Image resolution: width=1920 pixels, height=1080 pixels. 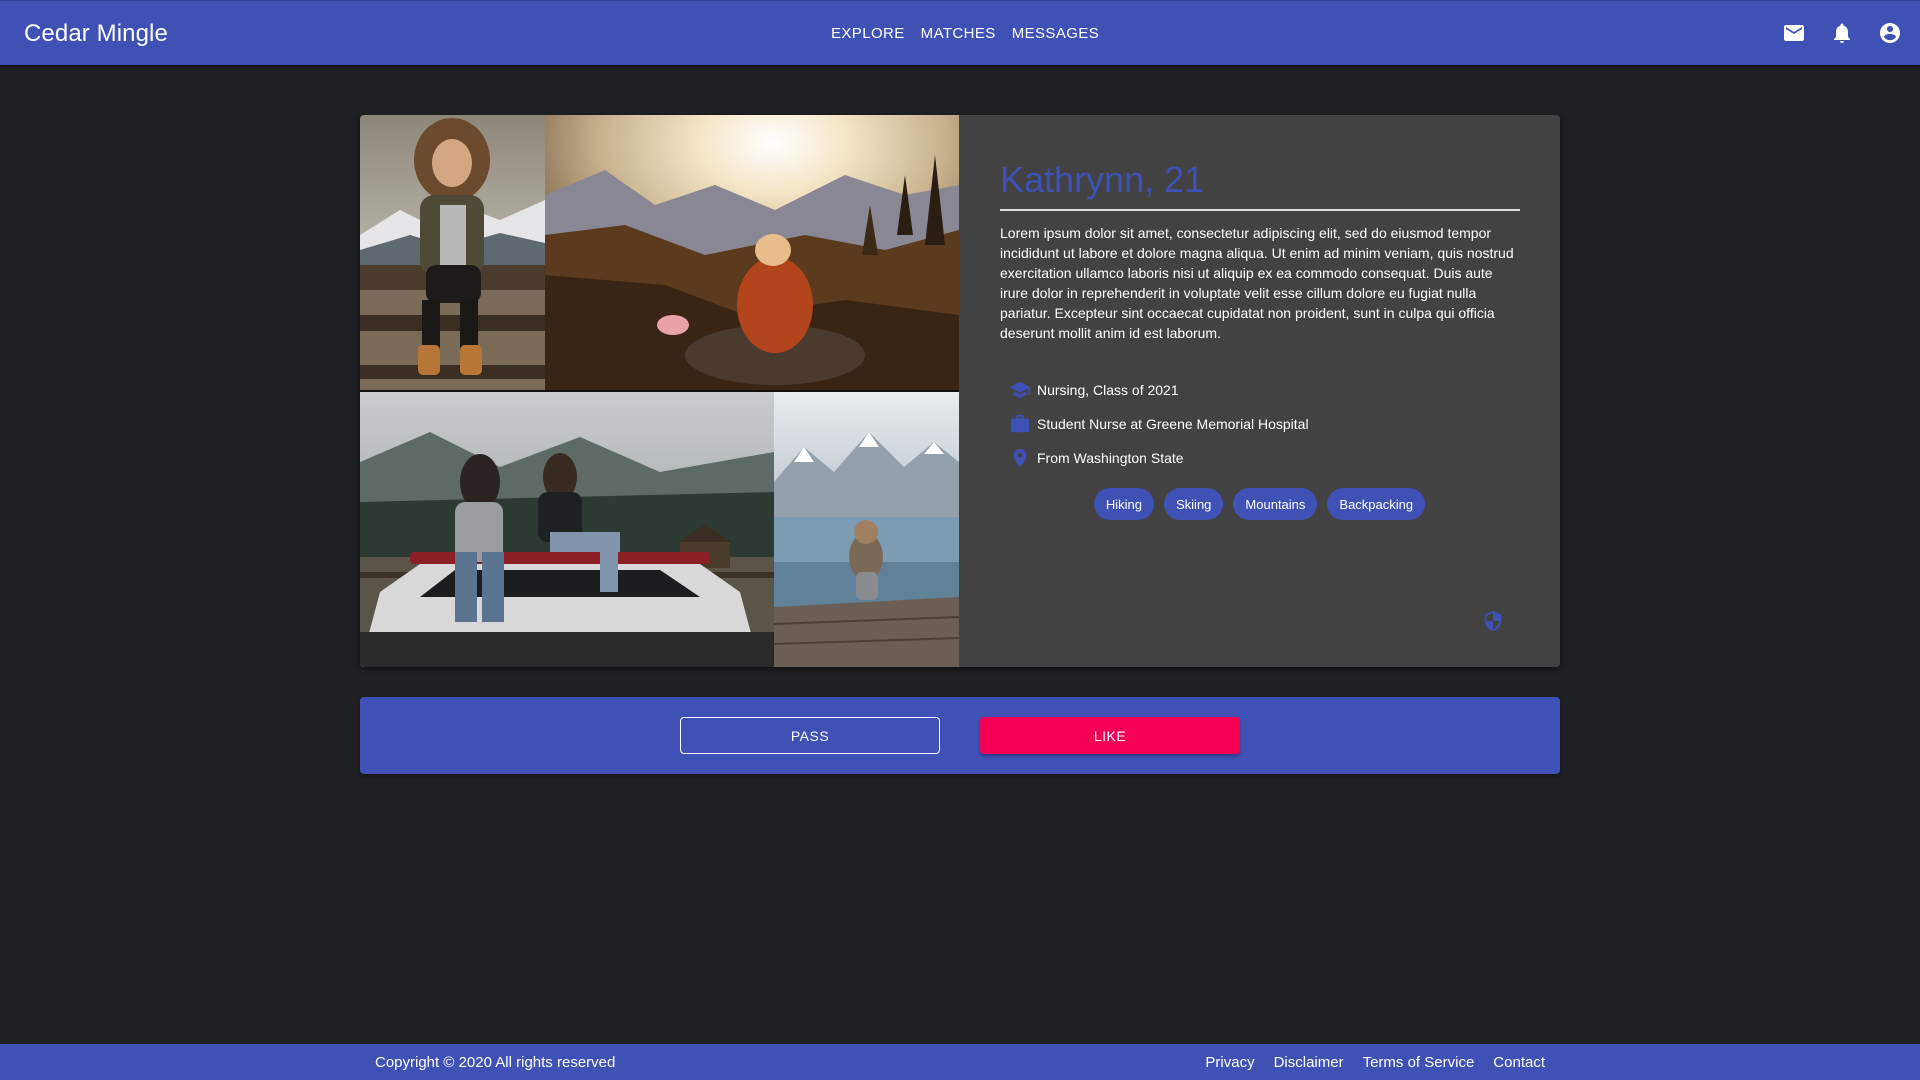 I want to click on like-button: LIKE, so click(x=1110, y=735).